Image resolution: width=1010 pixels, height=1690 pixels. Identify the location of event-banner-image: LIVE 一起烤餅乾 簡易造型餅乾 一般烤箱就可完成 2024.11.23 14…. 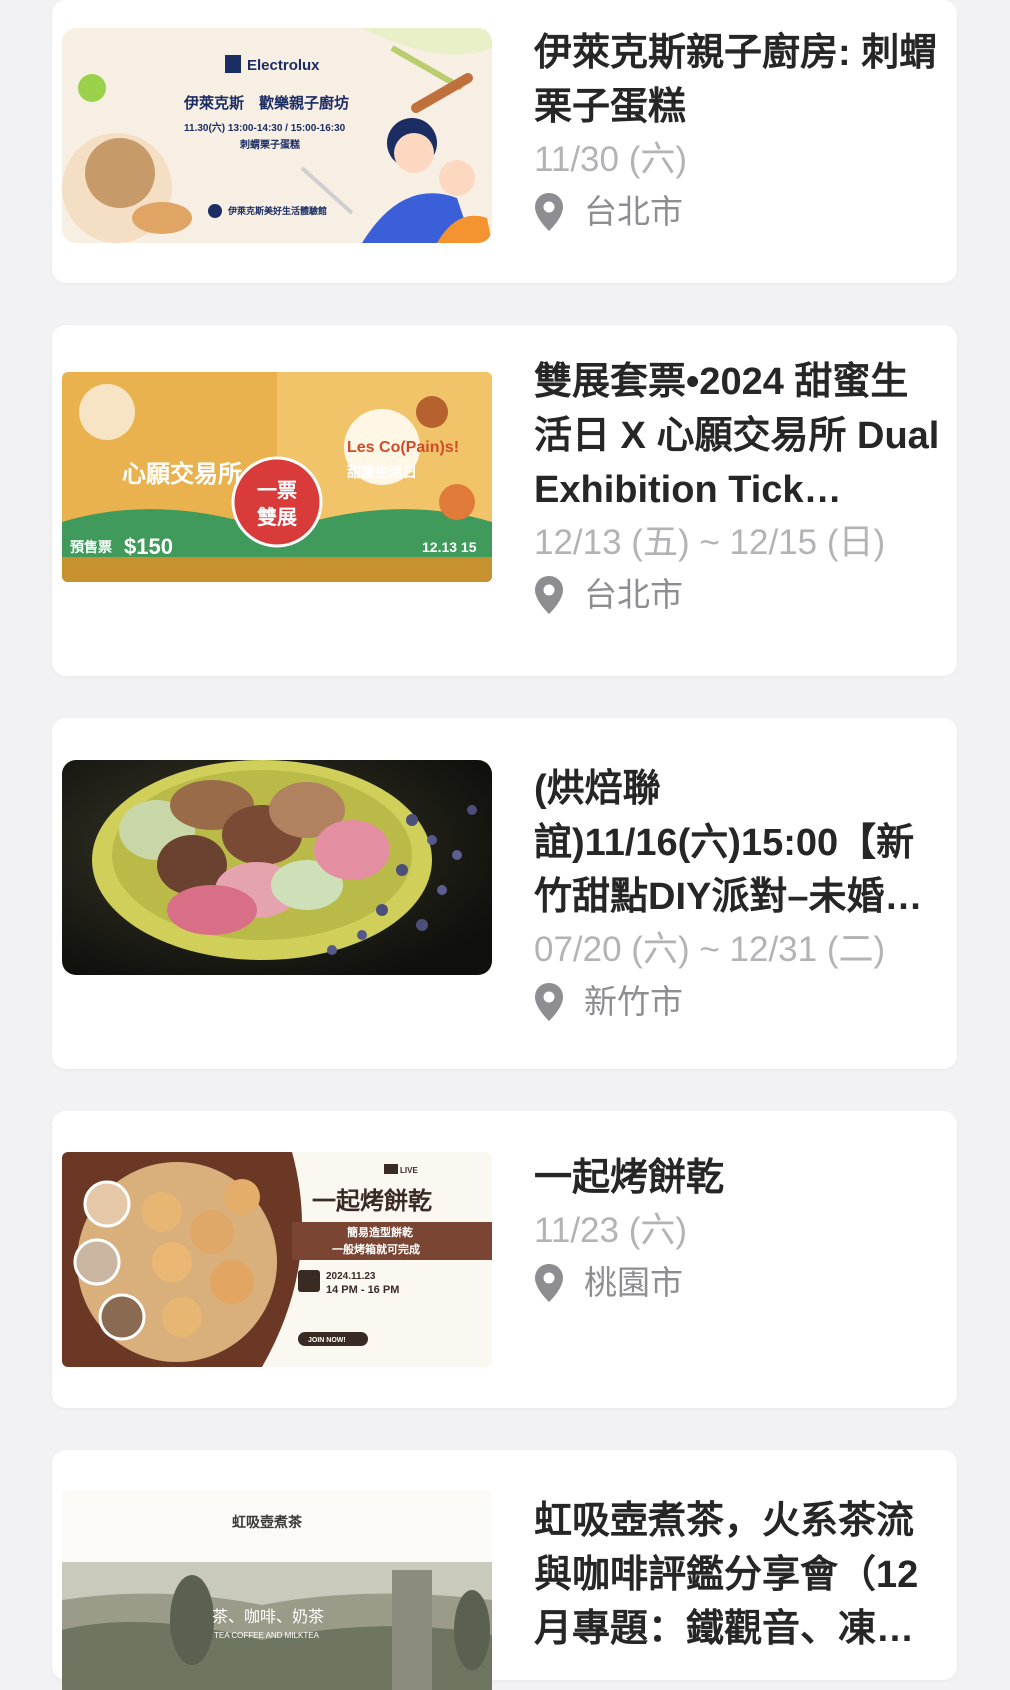
(277, 1259).